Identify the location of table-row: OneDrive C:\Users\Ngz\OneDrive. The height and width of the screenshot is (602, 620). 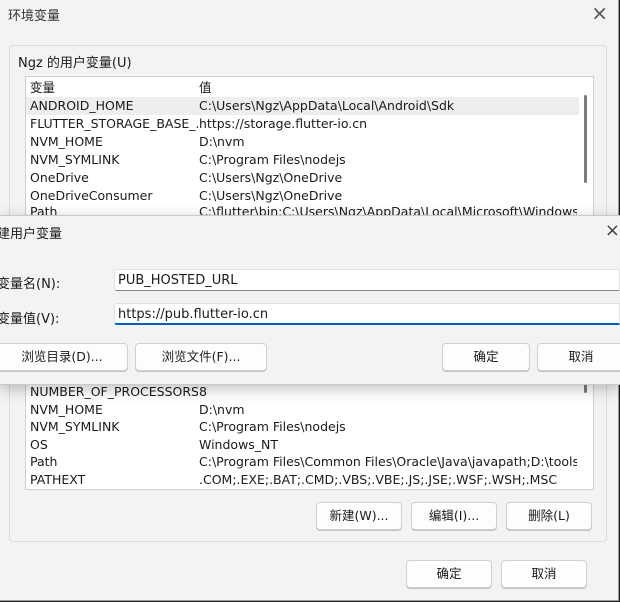
(302, 178).